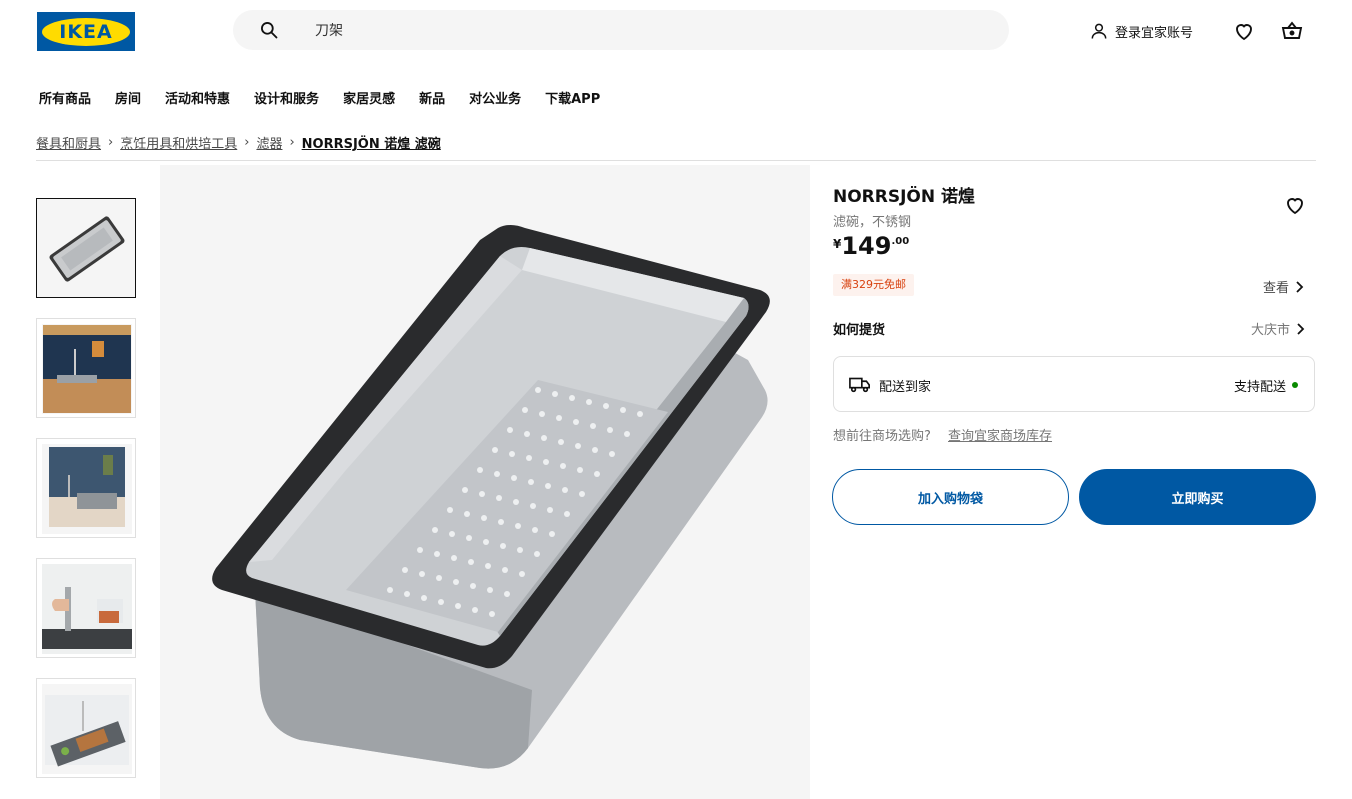 The height and width of the screenshot is (799, 1352). What do you see at coordinates (128, 97) in the screenshot?
I see `nav-item-rooms: 房间` at bounding box center [128, 97].